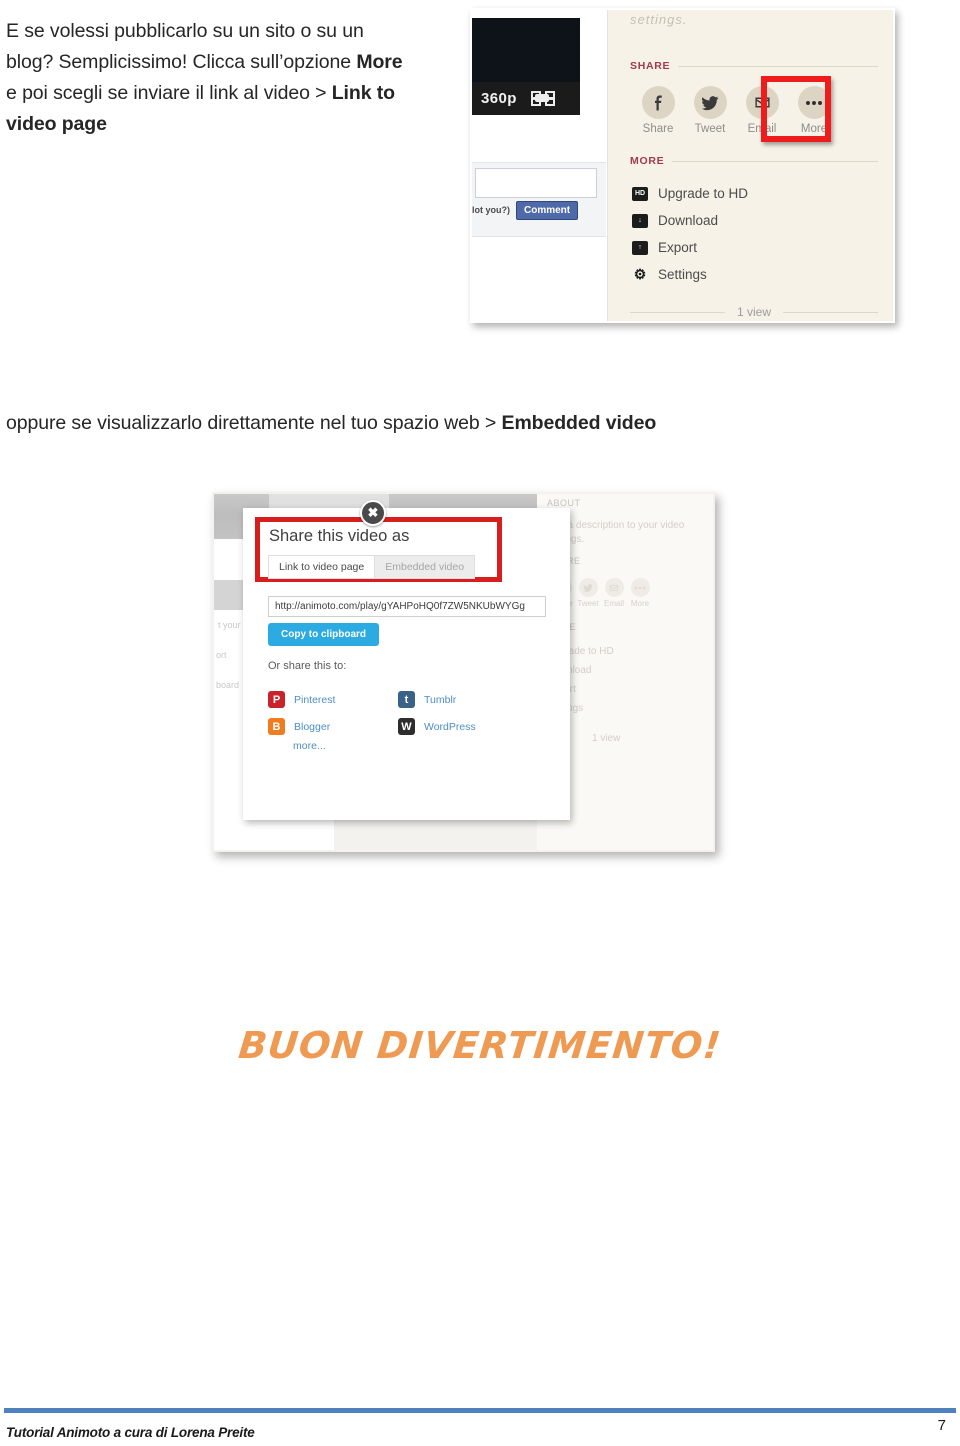  Describe the element at coordinates (315, 699) in the screenshot. I see `social-label-pinterest: Pinterest` at that location.